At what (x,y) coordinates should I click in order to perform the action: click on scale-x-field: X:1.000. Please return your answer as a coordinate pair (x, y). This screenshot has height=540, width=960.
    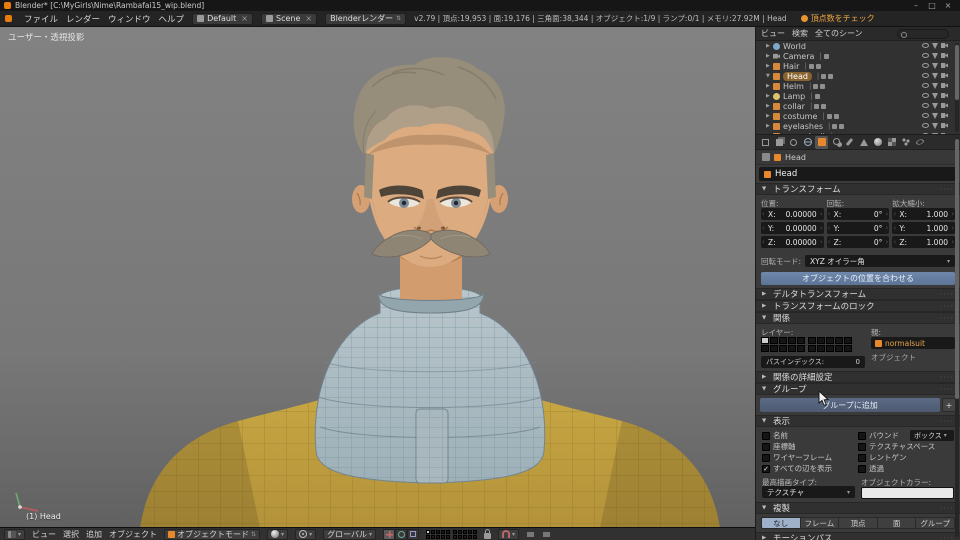
    Looking at the image, I should click on (924, 214).